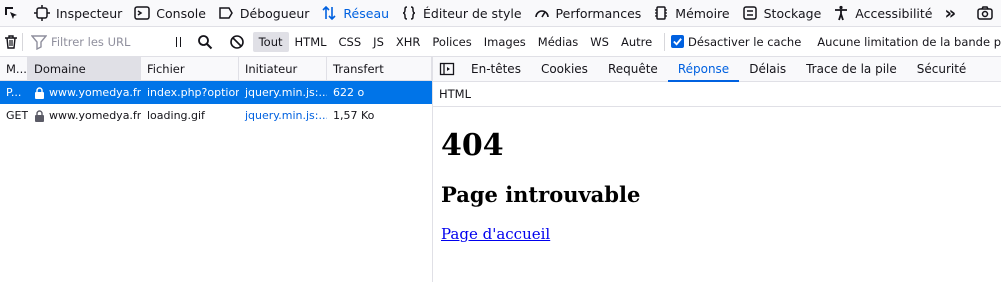  What do you see at coordinates (717, 94) in the screenshot?
I see `response-type-header: HTML` at bounding box center [717, 94].